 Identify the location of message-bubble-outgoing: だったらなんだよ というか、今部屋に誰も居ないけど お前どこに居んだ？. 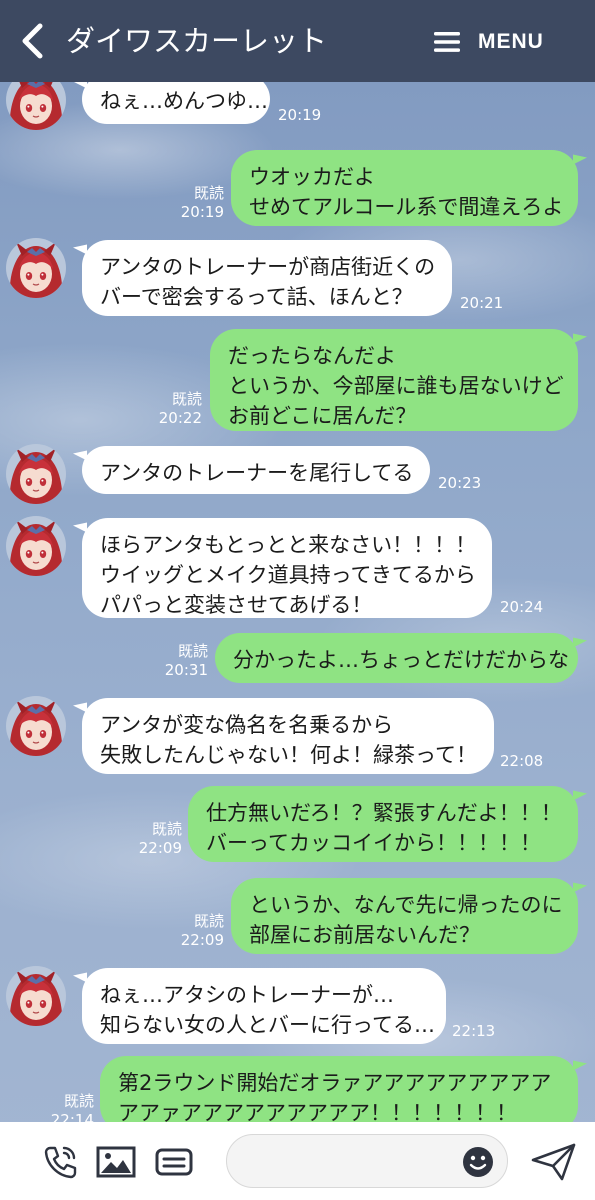
(394, 380).